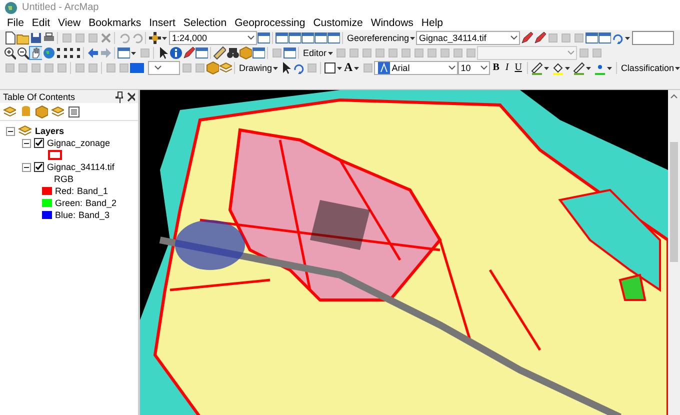 The width and height of the screenshot is (680, 415). What do you see at coordinates (69, 22) in the screenshot?
I see `menu-item: View` at bounding box center [69, 22].